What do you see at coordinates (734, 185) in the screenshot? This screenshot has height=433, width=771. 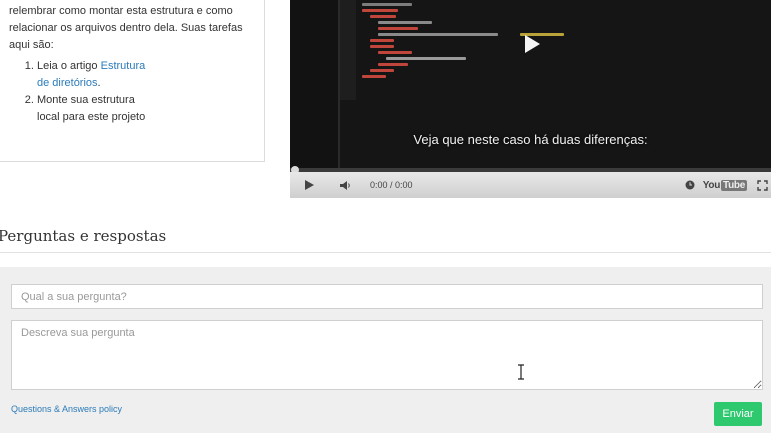 I see `youtube-logo-tube: Tube` at bounding box center [734, 185].